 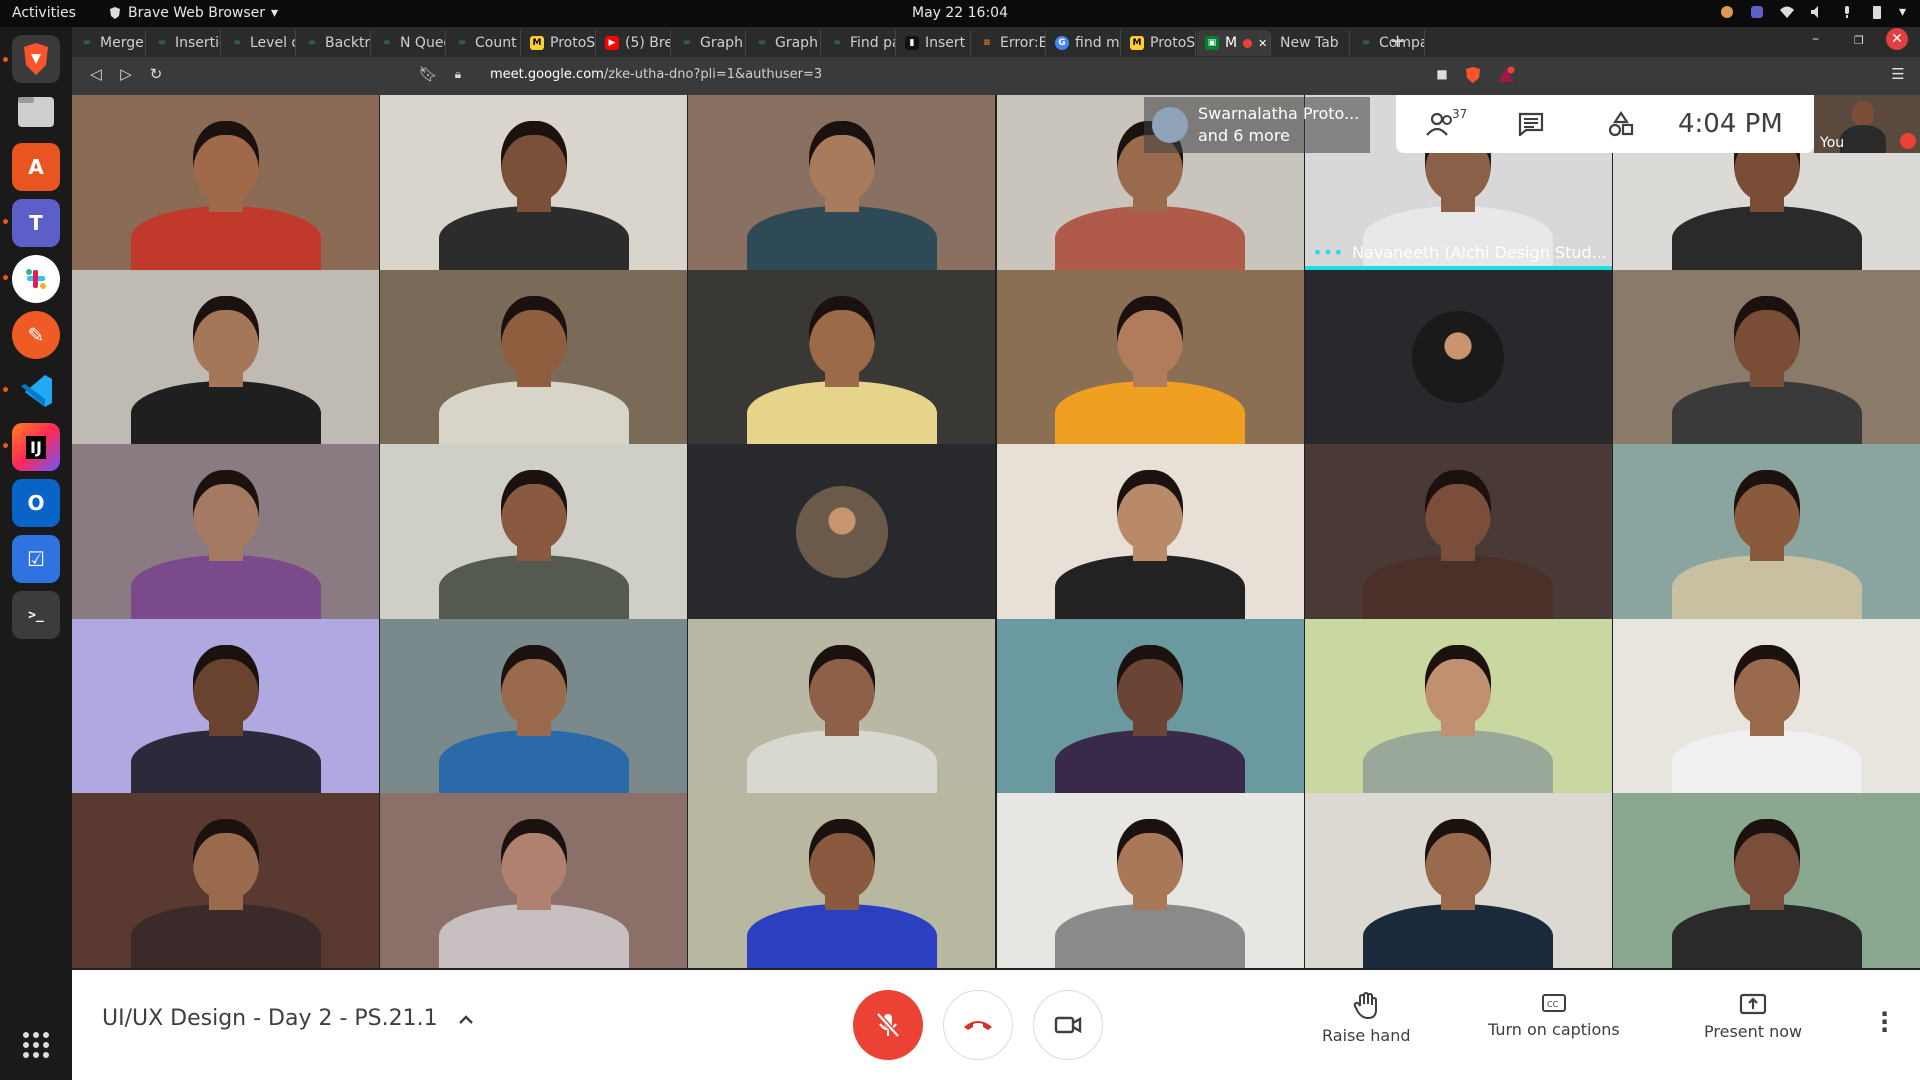 I want to click on browser-tab: Gfind ma, so click(x=1084, y=43).